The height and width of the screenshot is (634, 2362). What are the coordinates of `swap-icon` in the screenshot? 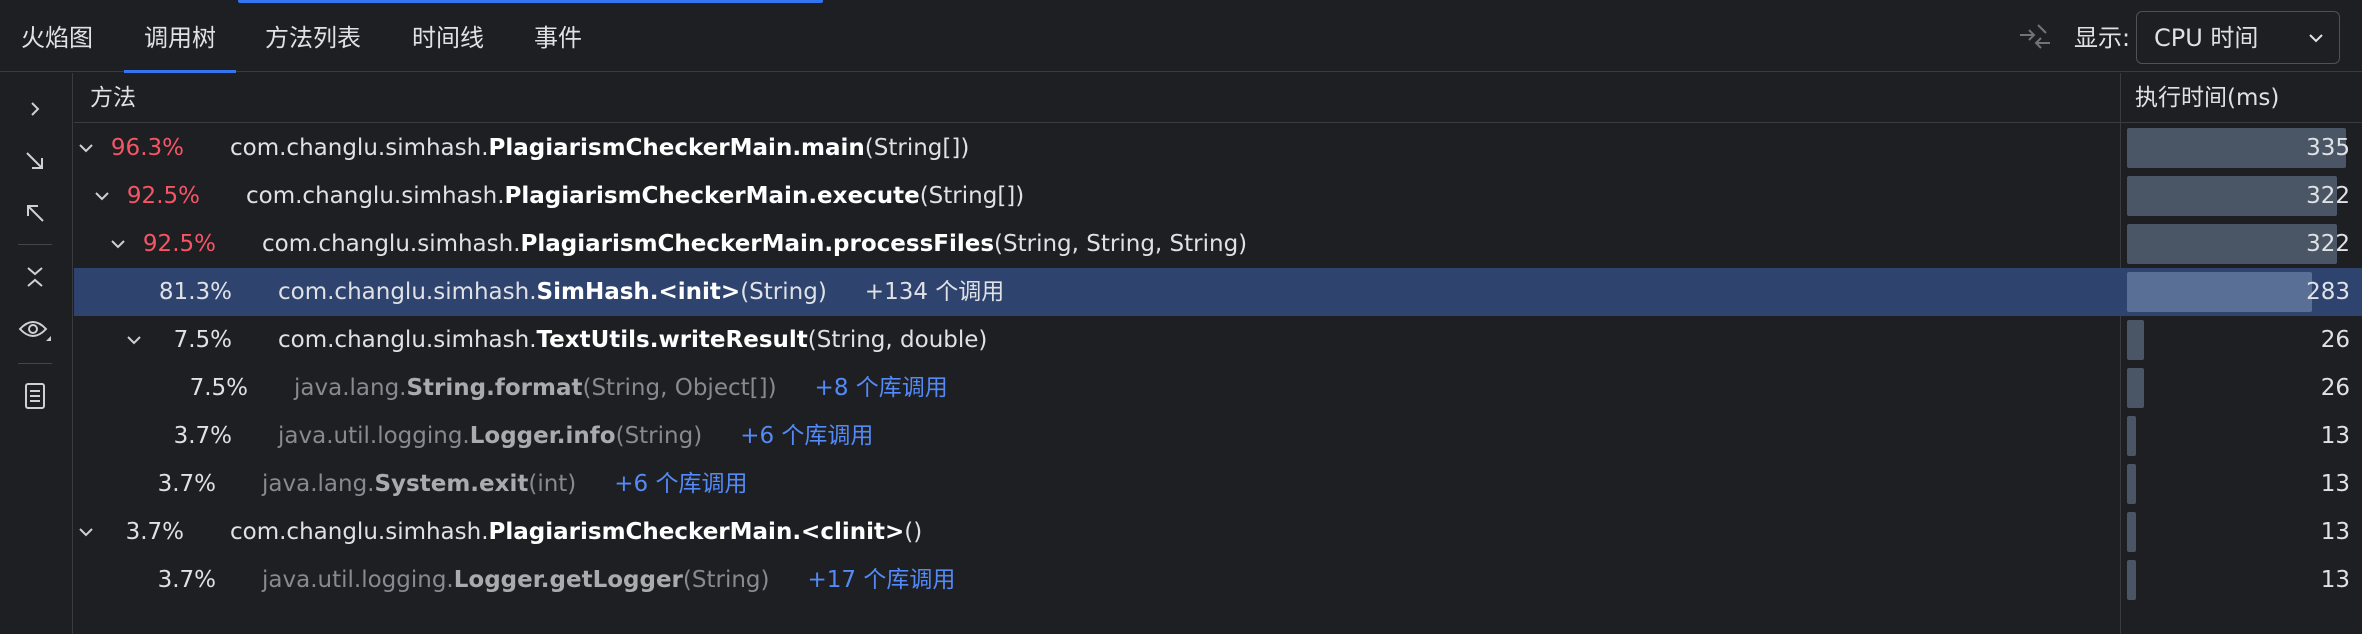 It's located at (2035, 36).